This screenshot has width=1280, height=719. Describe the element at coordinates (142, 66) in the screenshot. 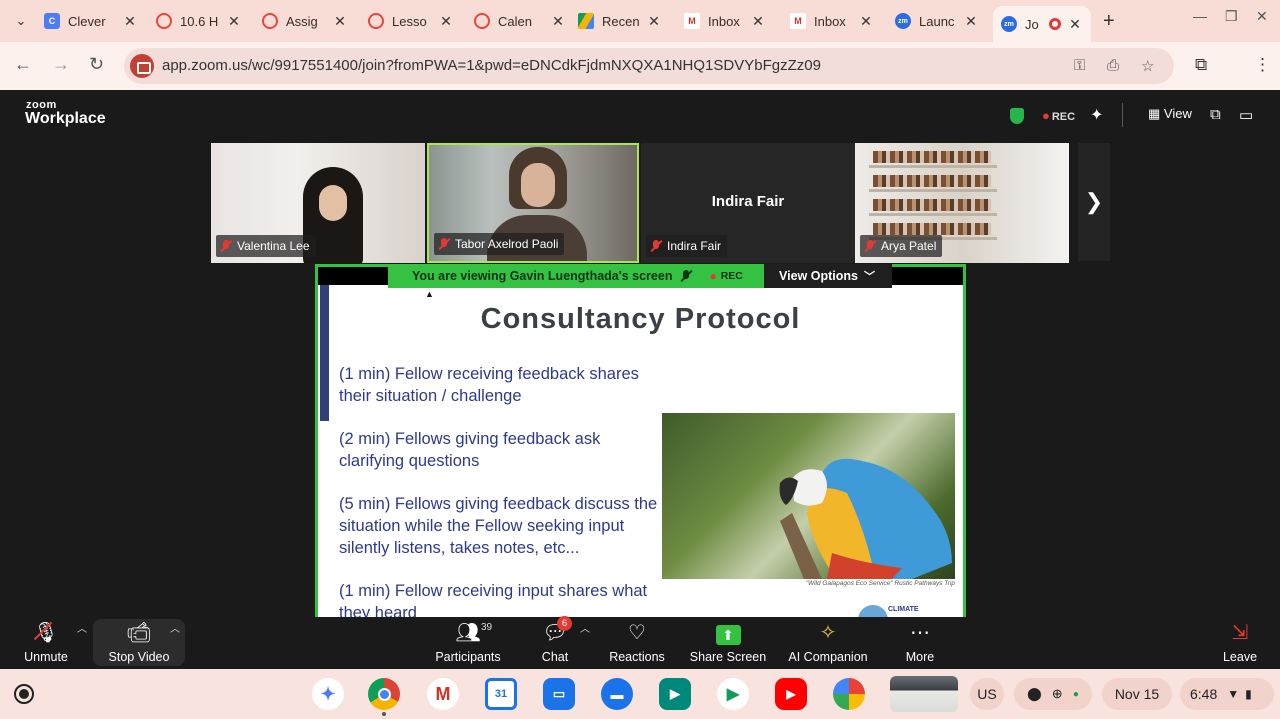

I see `site-info-icon` at that location.